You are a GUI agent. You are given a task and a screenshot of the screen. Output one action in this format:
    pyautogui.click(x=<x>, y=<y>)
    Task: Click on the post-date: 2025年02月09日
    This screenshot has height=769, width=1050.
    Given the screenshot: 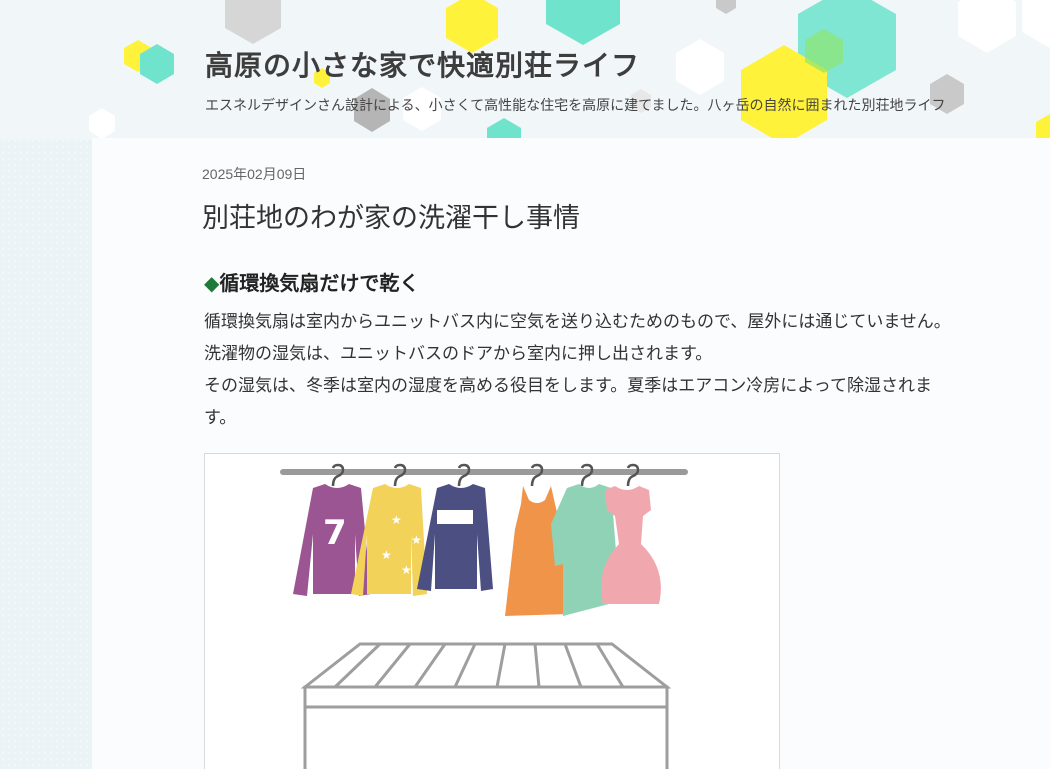 What is the action you would take?
    pyautogui.click(x=254, y=174)
    